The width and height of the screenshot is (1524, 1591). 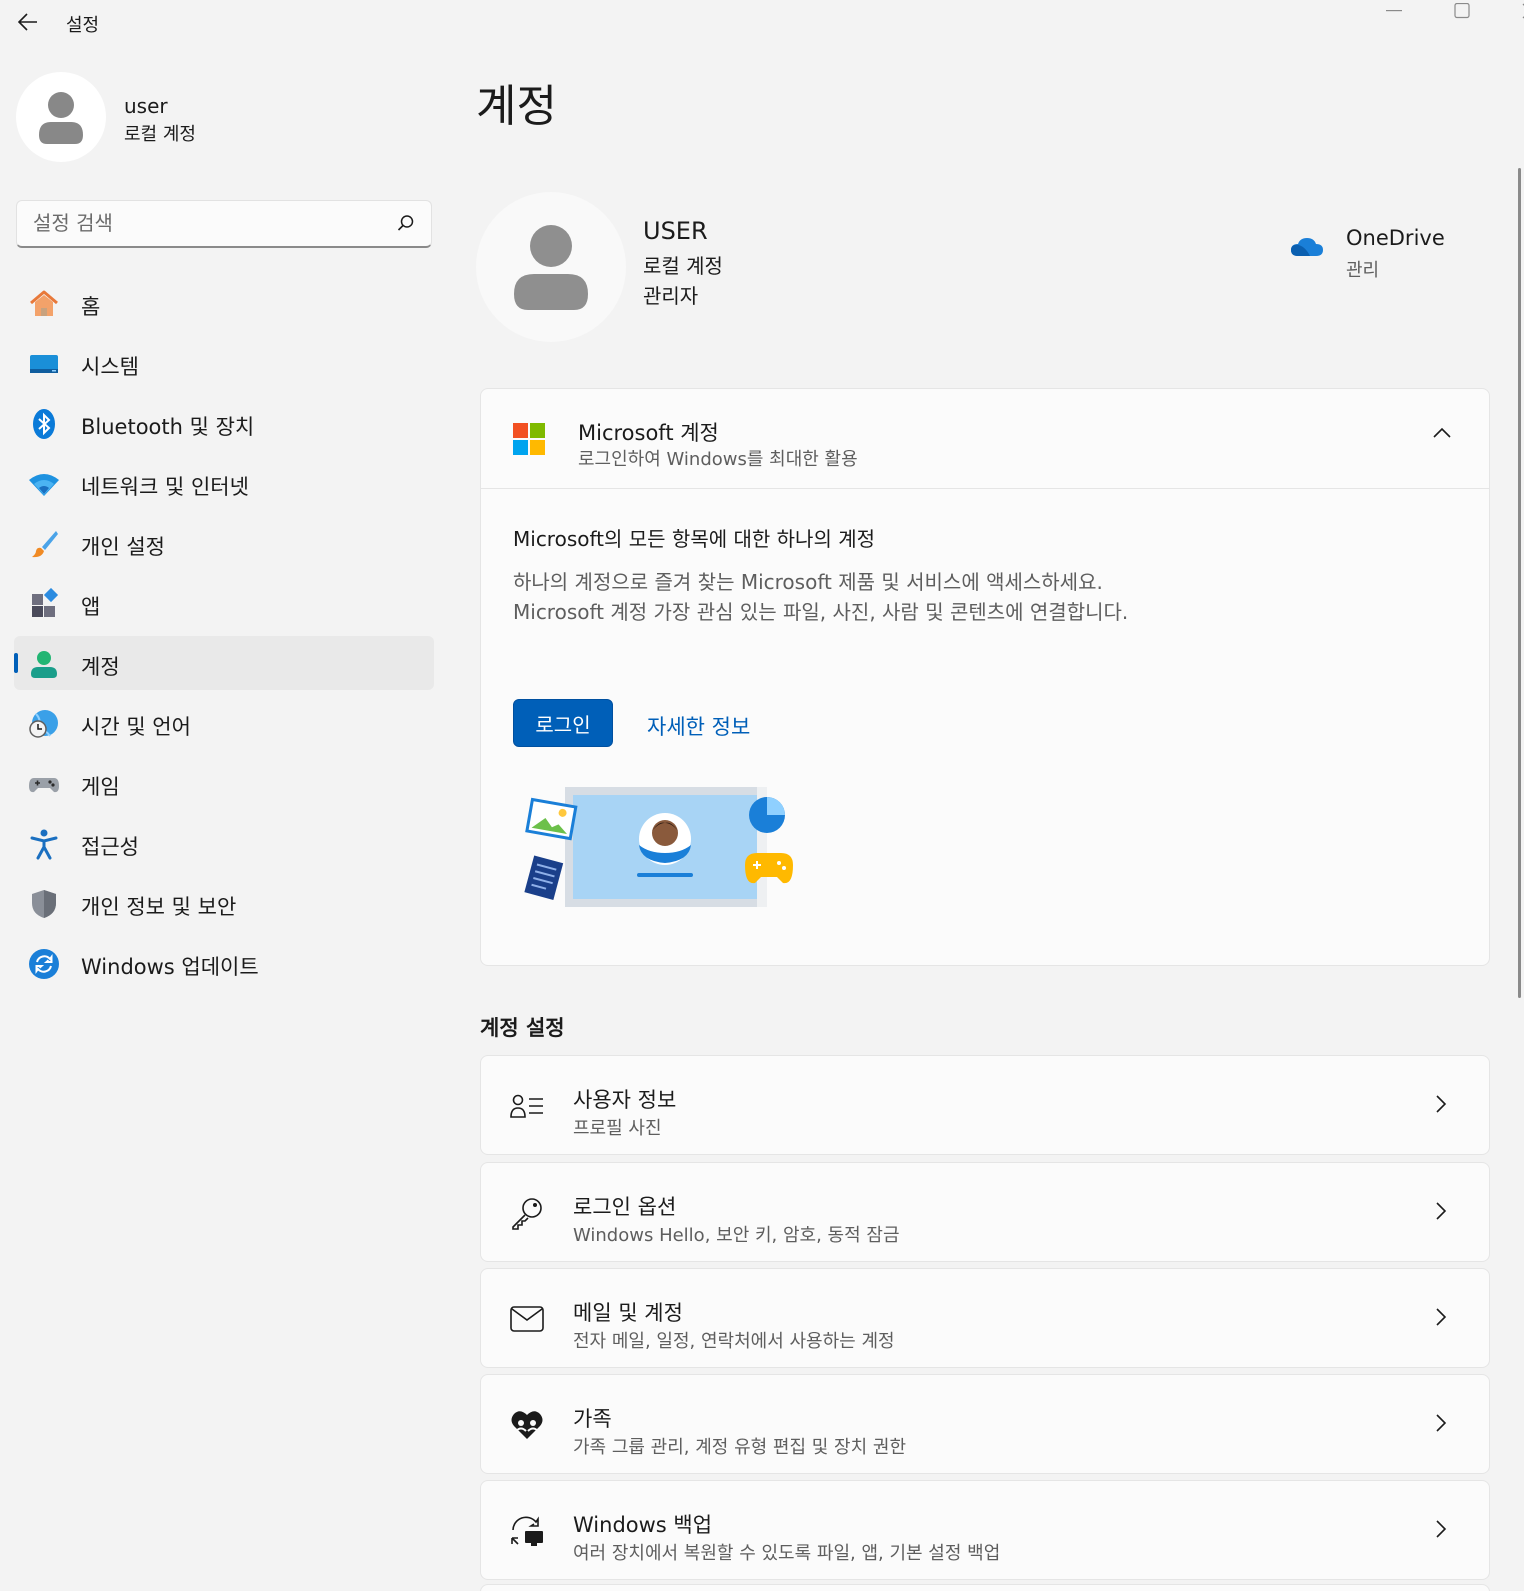 I want to click on sidebar-item-label: 시스템, so click(x=110, y=367).